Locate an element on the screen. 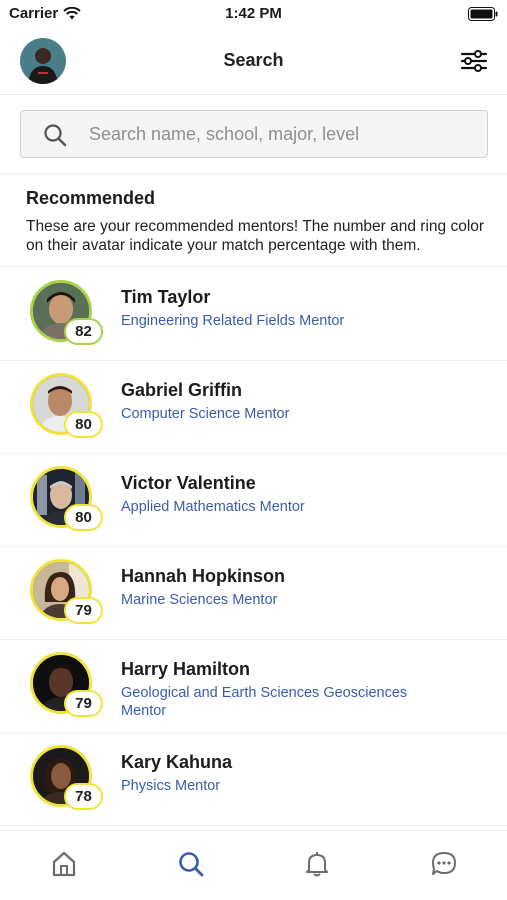 Image resolution: width=507 pixels, height=900 pixels. chat-icon is located at coordinates (444, 863).